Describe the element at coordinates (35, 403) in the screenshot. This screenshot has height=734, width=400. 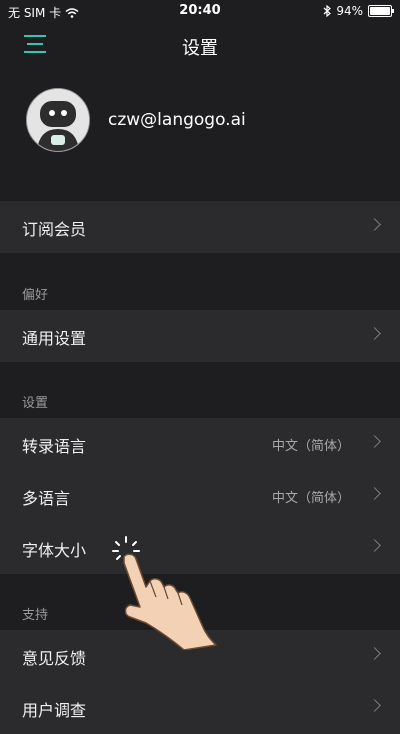
I see `section-header-settings: 设置` at that location.